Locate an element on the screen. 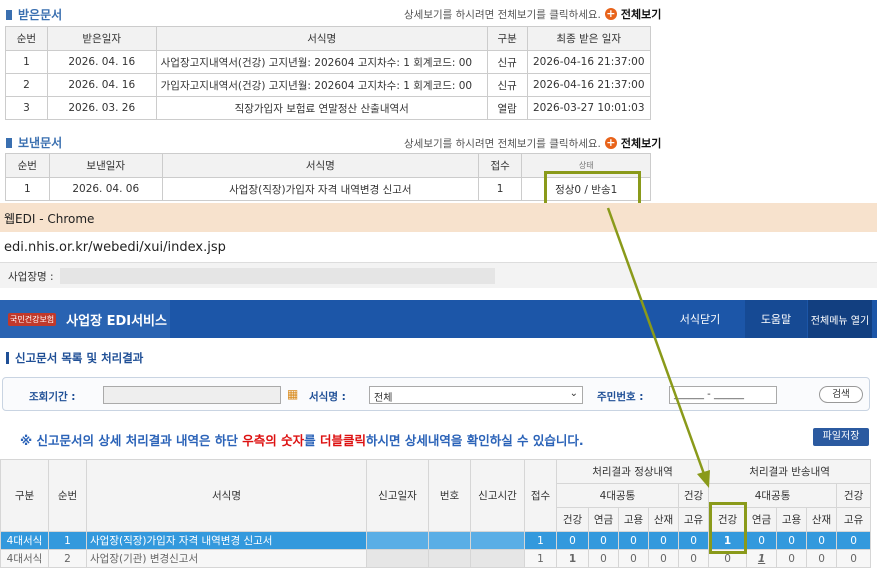 Image resolution: width=877 pixels, height=577 pixels. section-marker-icon is located at coordinates (9, 142).